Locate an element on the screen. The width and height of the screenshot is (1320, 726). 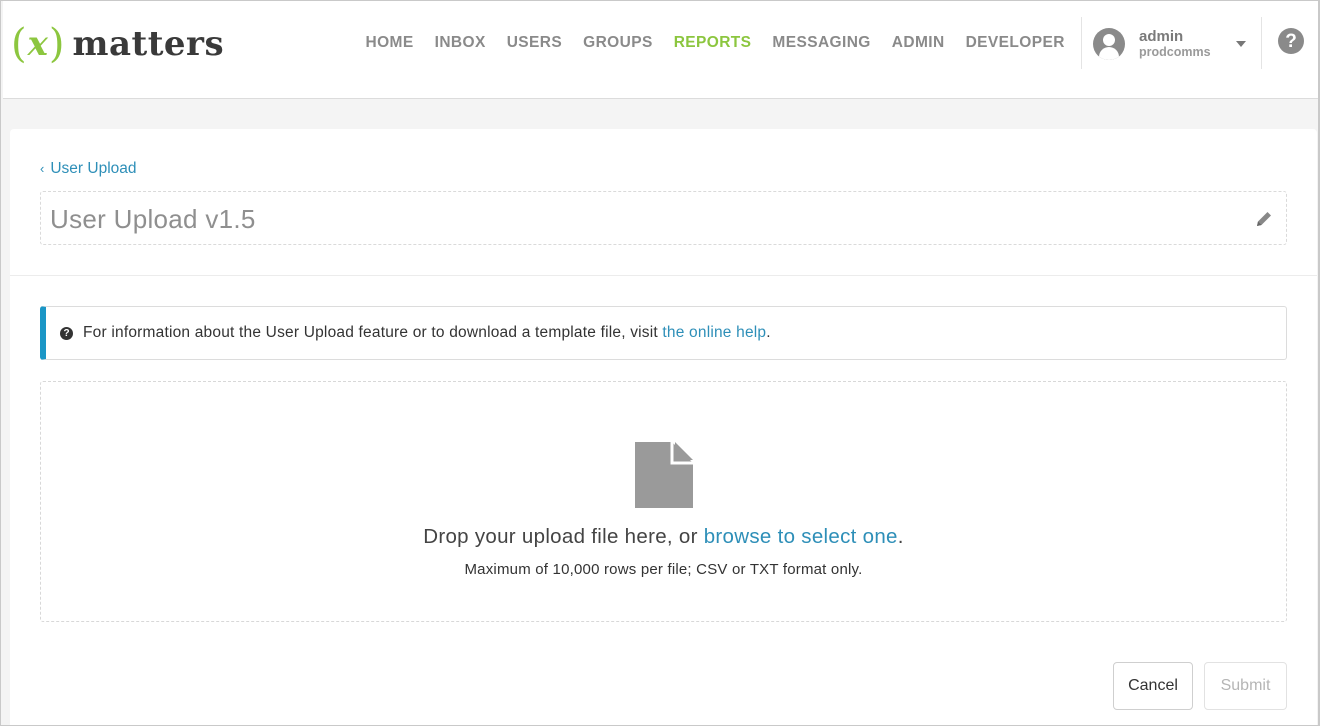
nav-inbox: INBOX is located at coordinates (460, 43).